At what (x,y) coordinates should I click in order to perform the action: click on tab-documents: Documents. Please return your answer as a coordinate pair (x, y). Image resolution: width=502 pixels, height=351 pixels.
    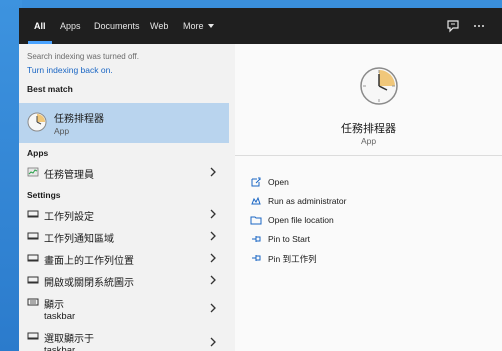
    Looking at the image, I should click on (117, 26).